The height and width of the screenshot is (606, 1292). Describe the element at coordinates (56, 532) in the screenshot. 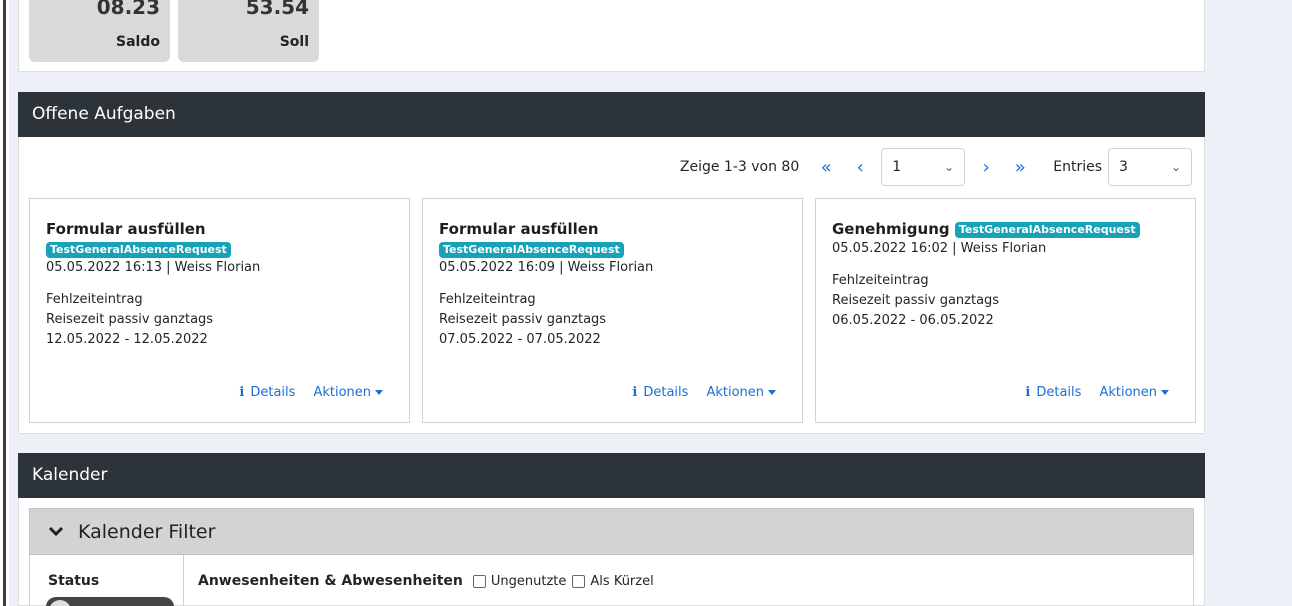

I see `chevron-down-icon` at that location.